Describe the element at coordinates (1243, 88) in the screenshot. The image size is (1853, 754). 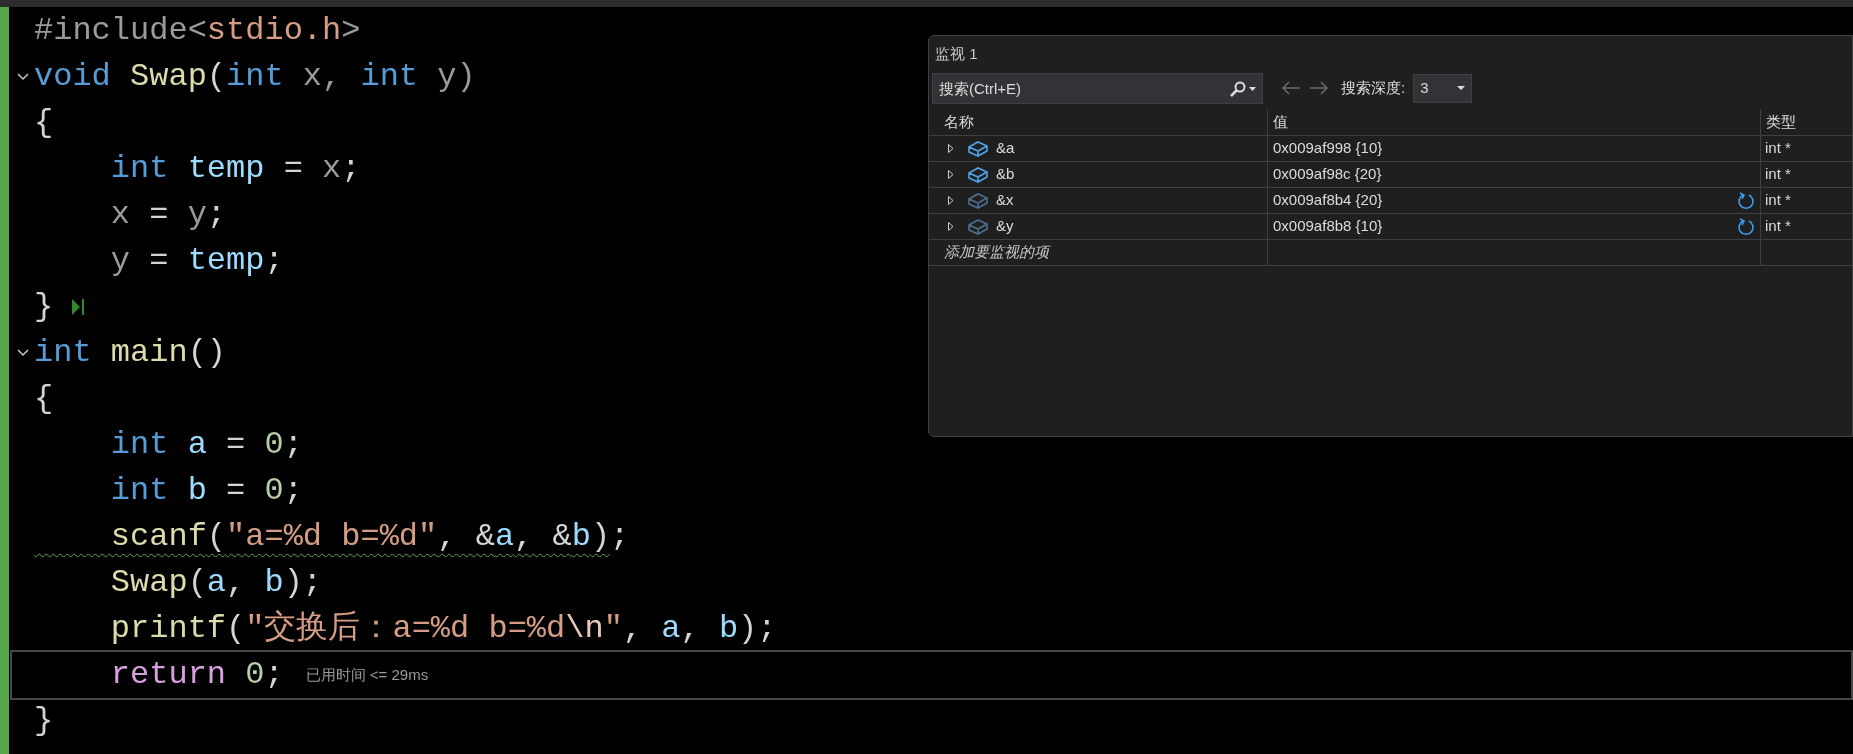
I see `search-icon` at that location.